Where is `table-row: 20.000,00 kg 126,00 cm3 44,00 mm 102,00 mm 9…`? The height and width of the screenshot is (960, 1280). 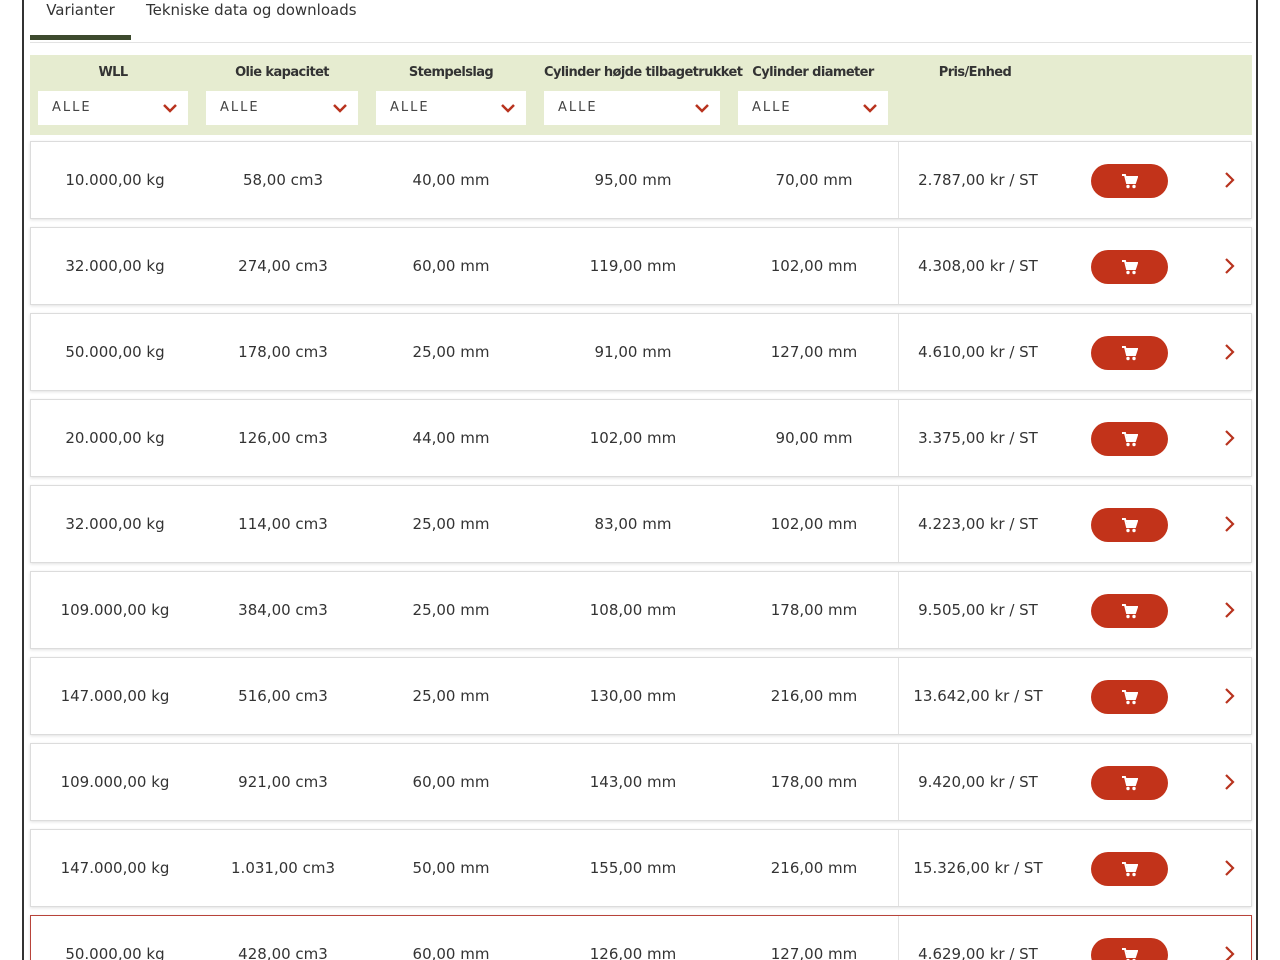 table-row: 20.000,00 kg 126,00 cm3 44,00 mm 102,00 mm 9… is located at coordinates (641, 438).